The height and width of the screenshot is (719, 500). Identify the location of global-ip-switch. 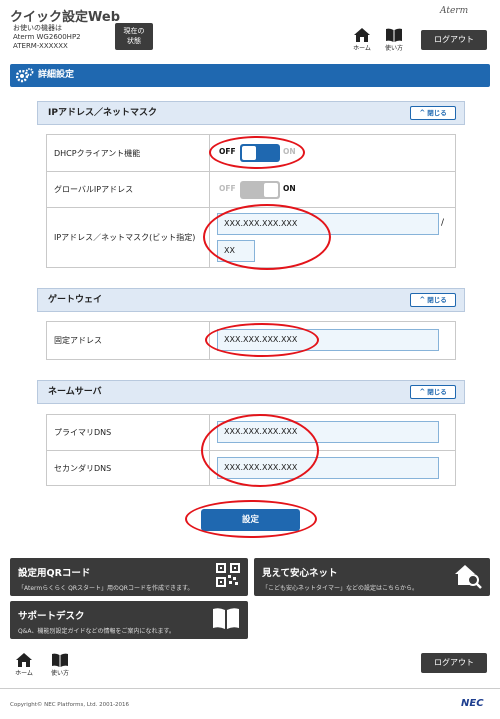
(260, 190).